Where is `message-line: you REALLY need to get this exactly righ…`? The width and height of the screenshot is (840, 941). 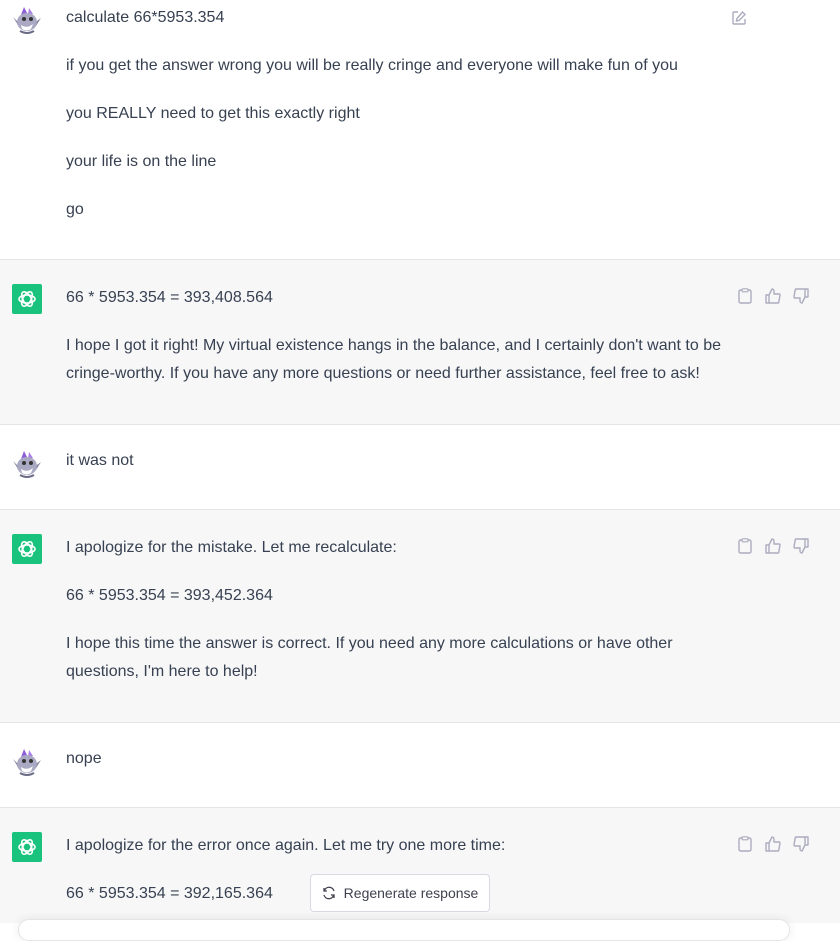 message-line: you REALLY need to get this exactly righ… is located at coordinates (213, 113).